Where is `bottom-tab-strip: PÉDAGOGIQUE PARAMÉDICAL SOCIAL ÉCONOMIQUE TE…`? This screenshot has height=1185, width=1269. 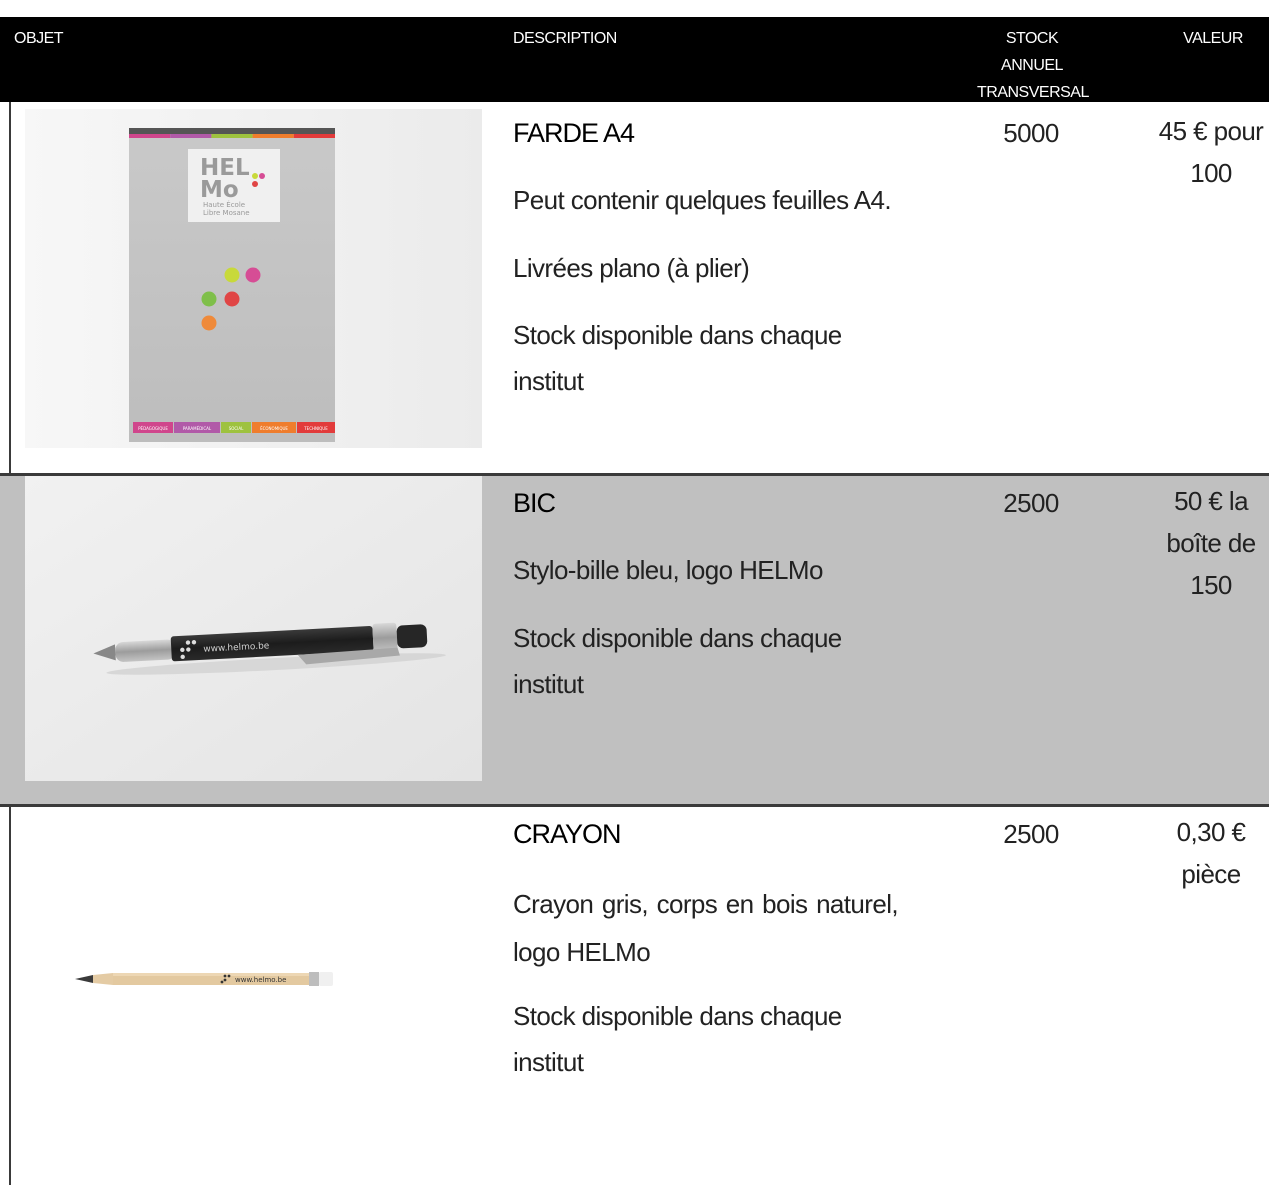
bottom-tab-strip: PÉDAGOGIQUE PARAMÉDICAL SOCIAL ÉCONOMIQUE TE… is located at coordinates (234, 427).